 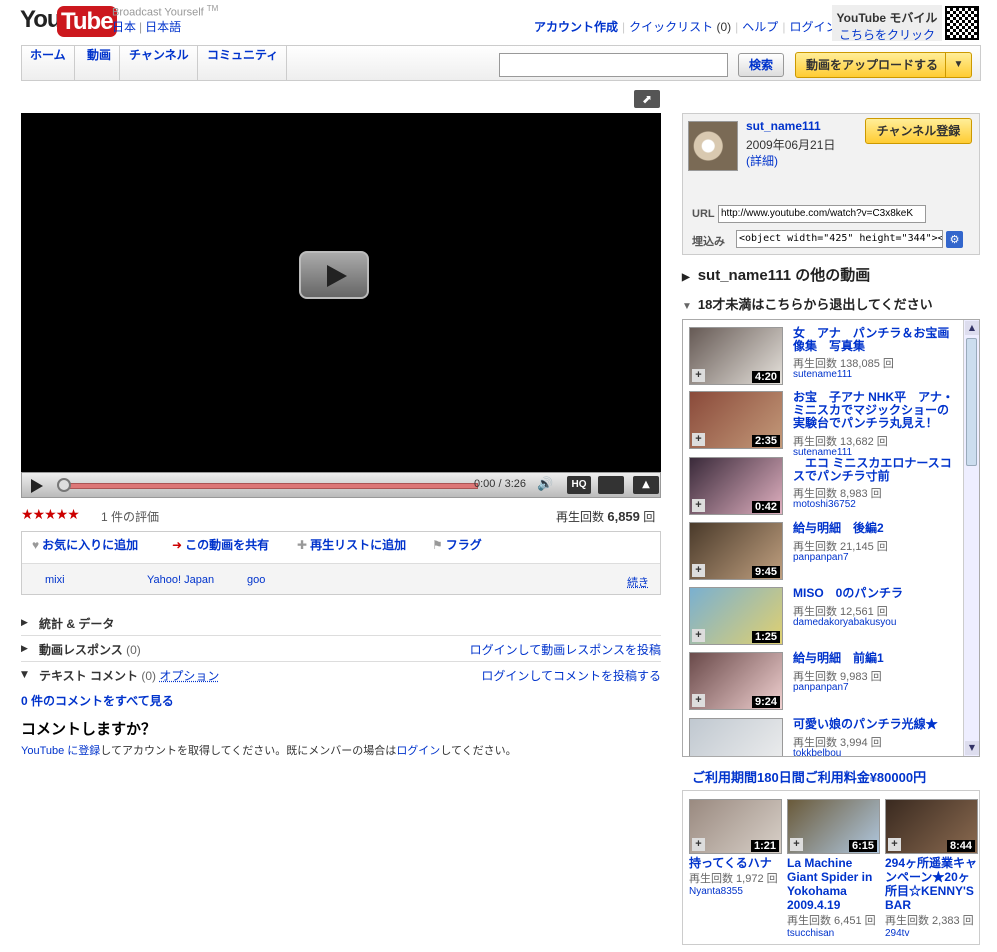 What do you see at coordinates (37, 486) in the screenshot?
I see `play-icon` at bounding box center [37, 486].